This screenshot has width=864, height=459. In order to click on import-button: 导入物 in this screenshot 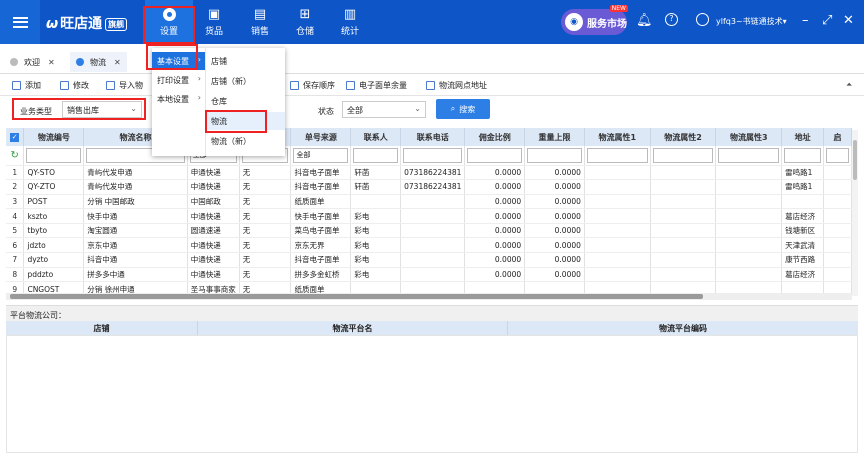, I will do `click(127, 85)`.